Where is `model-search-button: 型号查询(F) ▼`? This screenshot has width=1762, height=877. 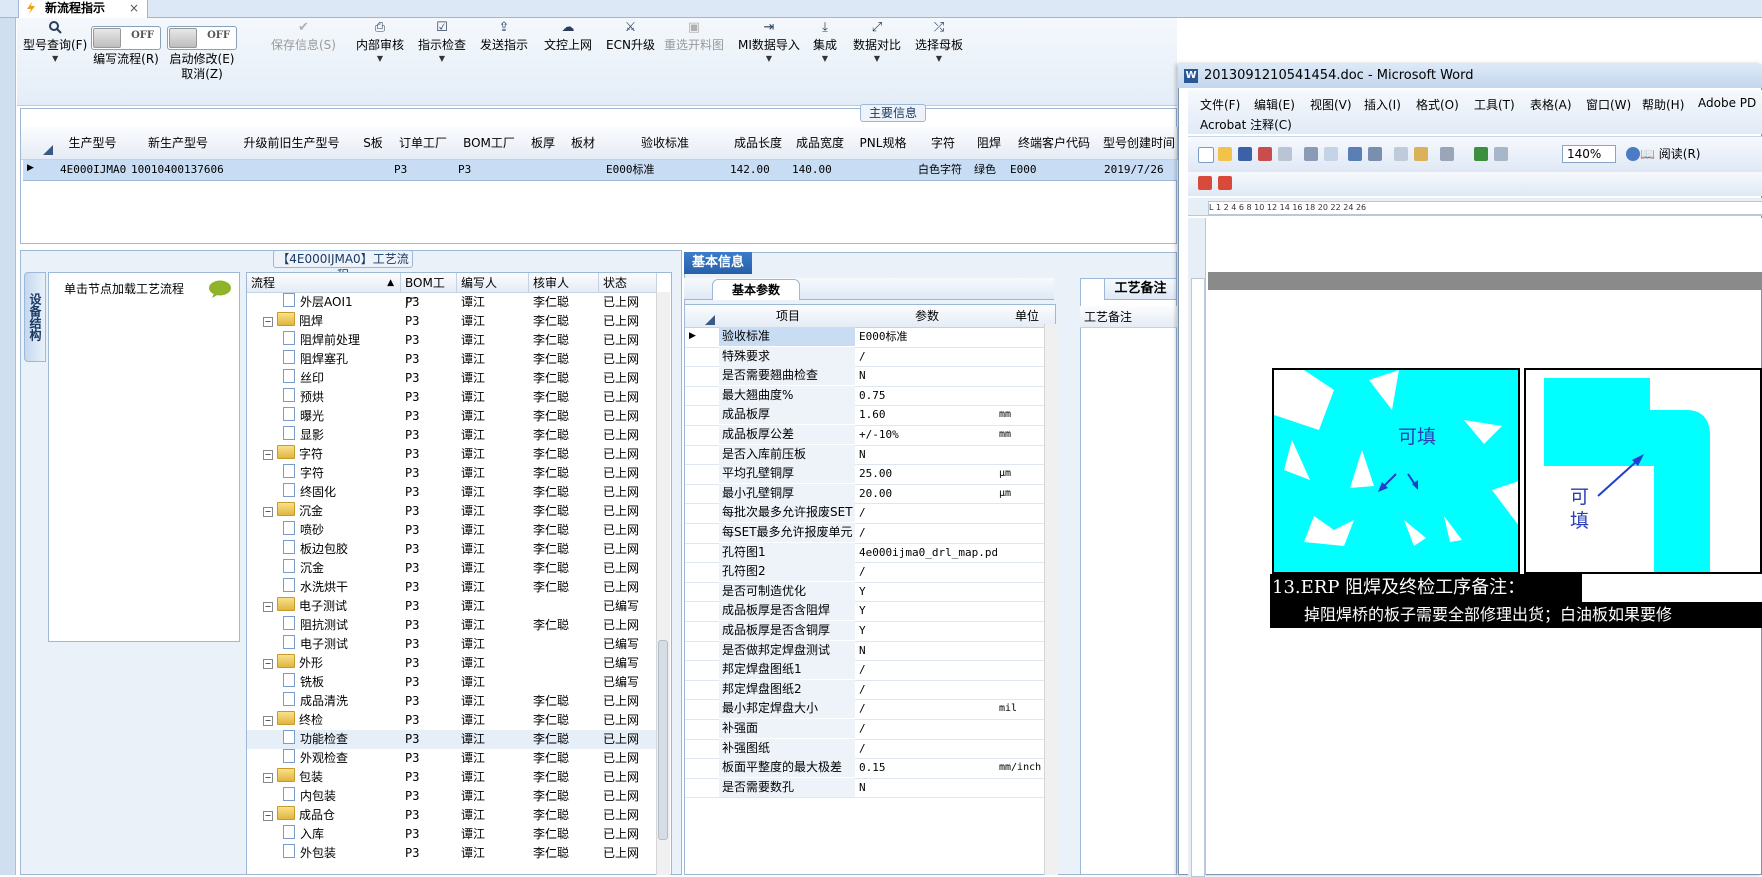
model-search-button: 型号查询(F) ▼ is located at coordinates (55, 42).